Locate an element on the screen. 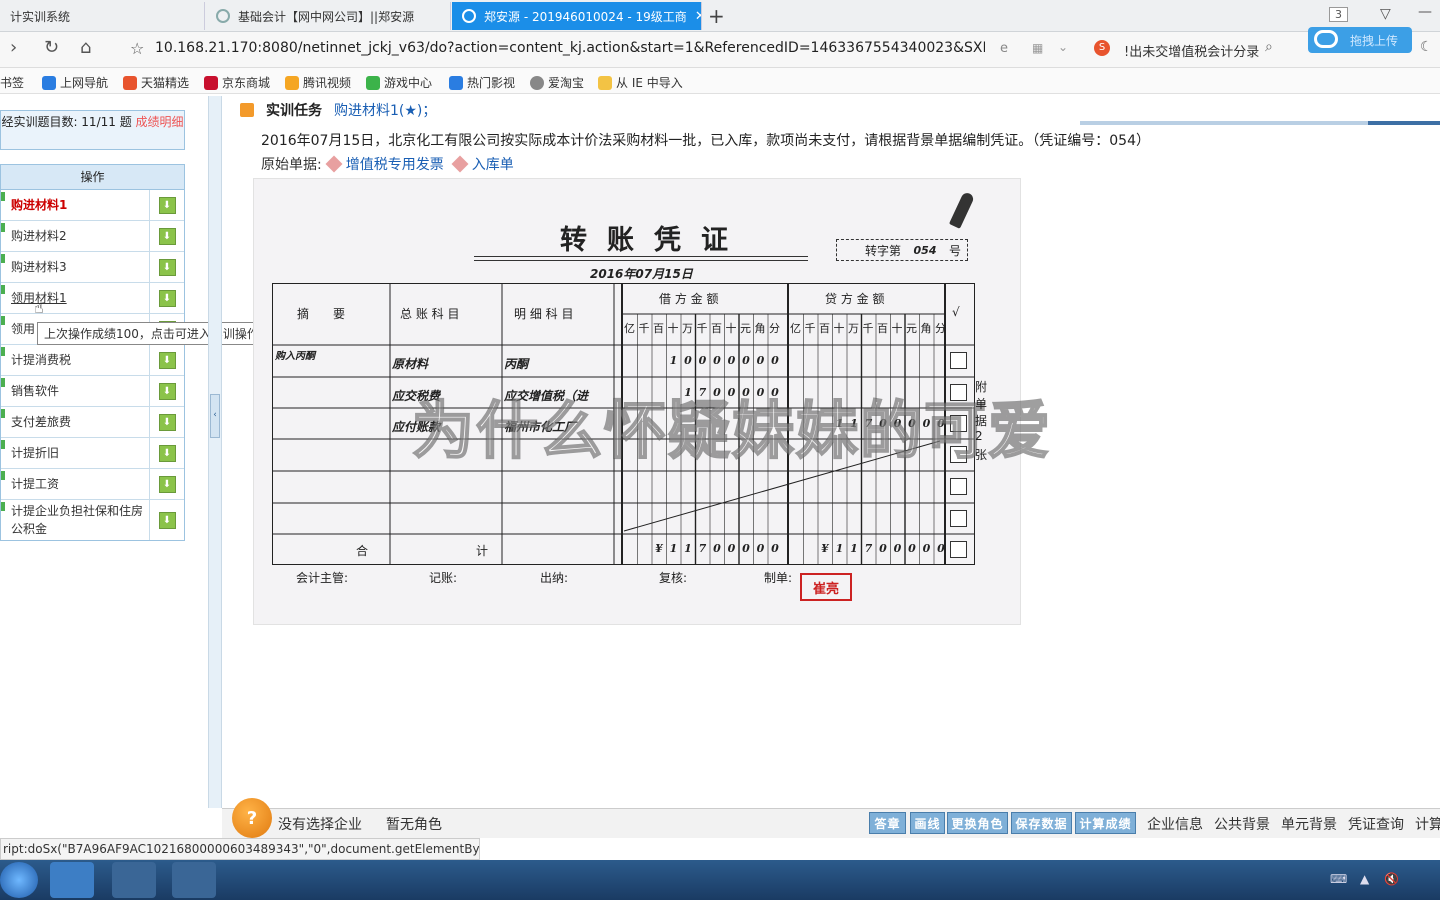 This screenshot has width=1440, height=900. list-item: 销售软件 ⬇ is located at coordinates (92, 391).